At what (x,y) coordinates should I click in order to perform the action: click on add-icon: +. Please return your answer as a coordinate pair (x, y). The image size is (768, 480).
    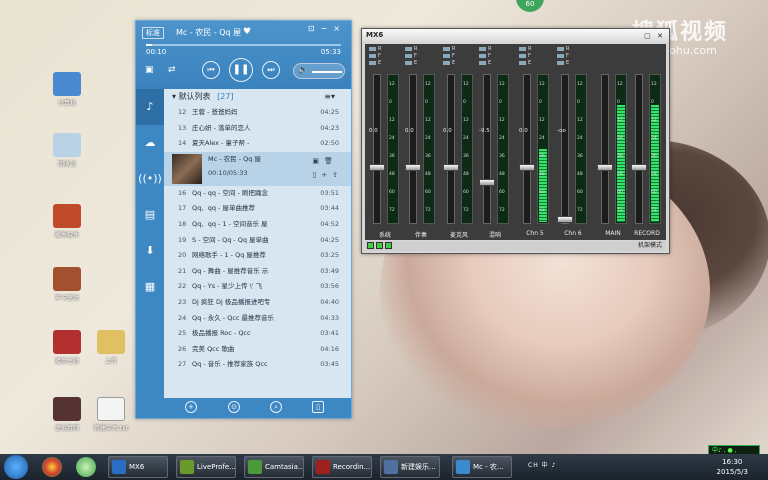
    Looking at the image, I should click on (191, 407).